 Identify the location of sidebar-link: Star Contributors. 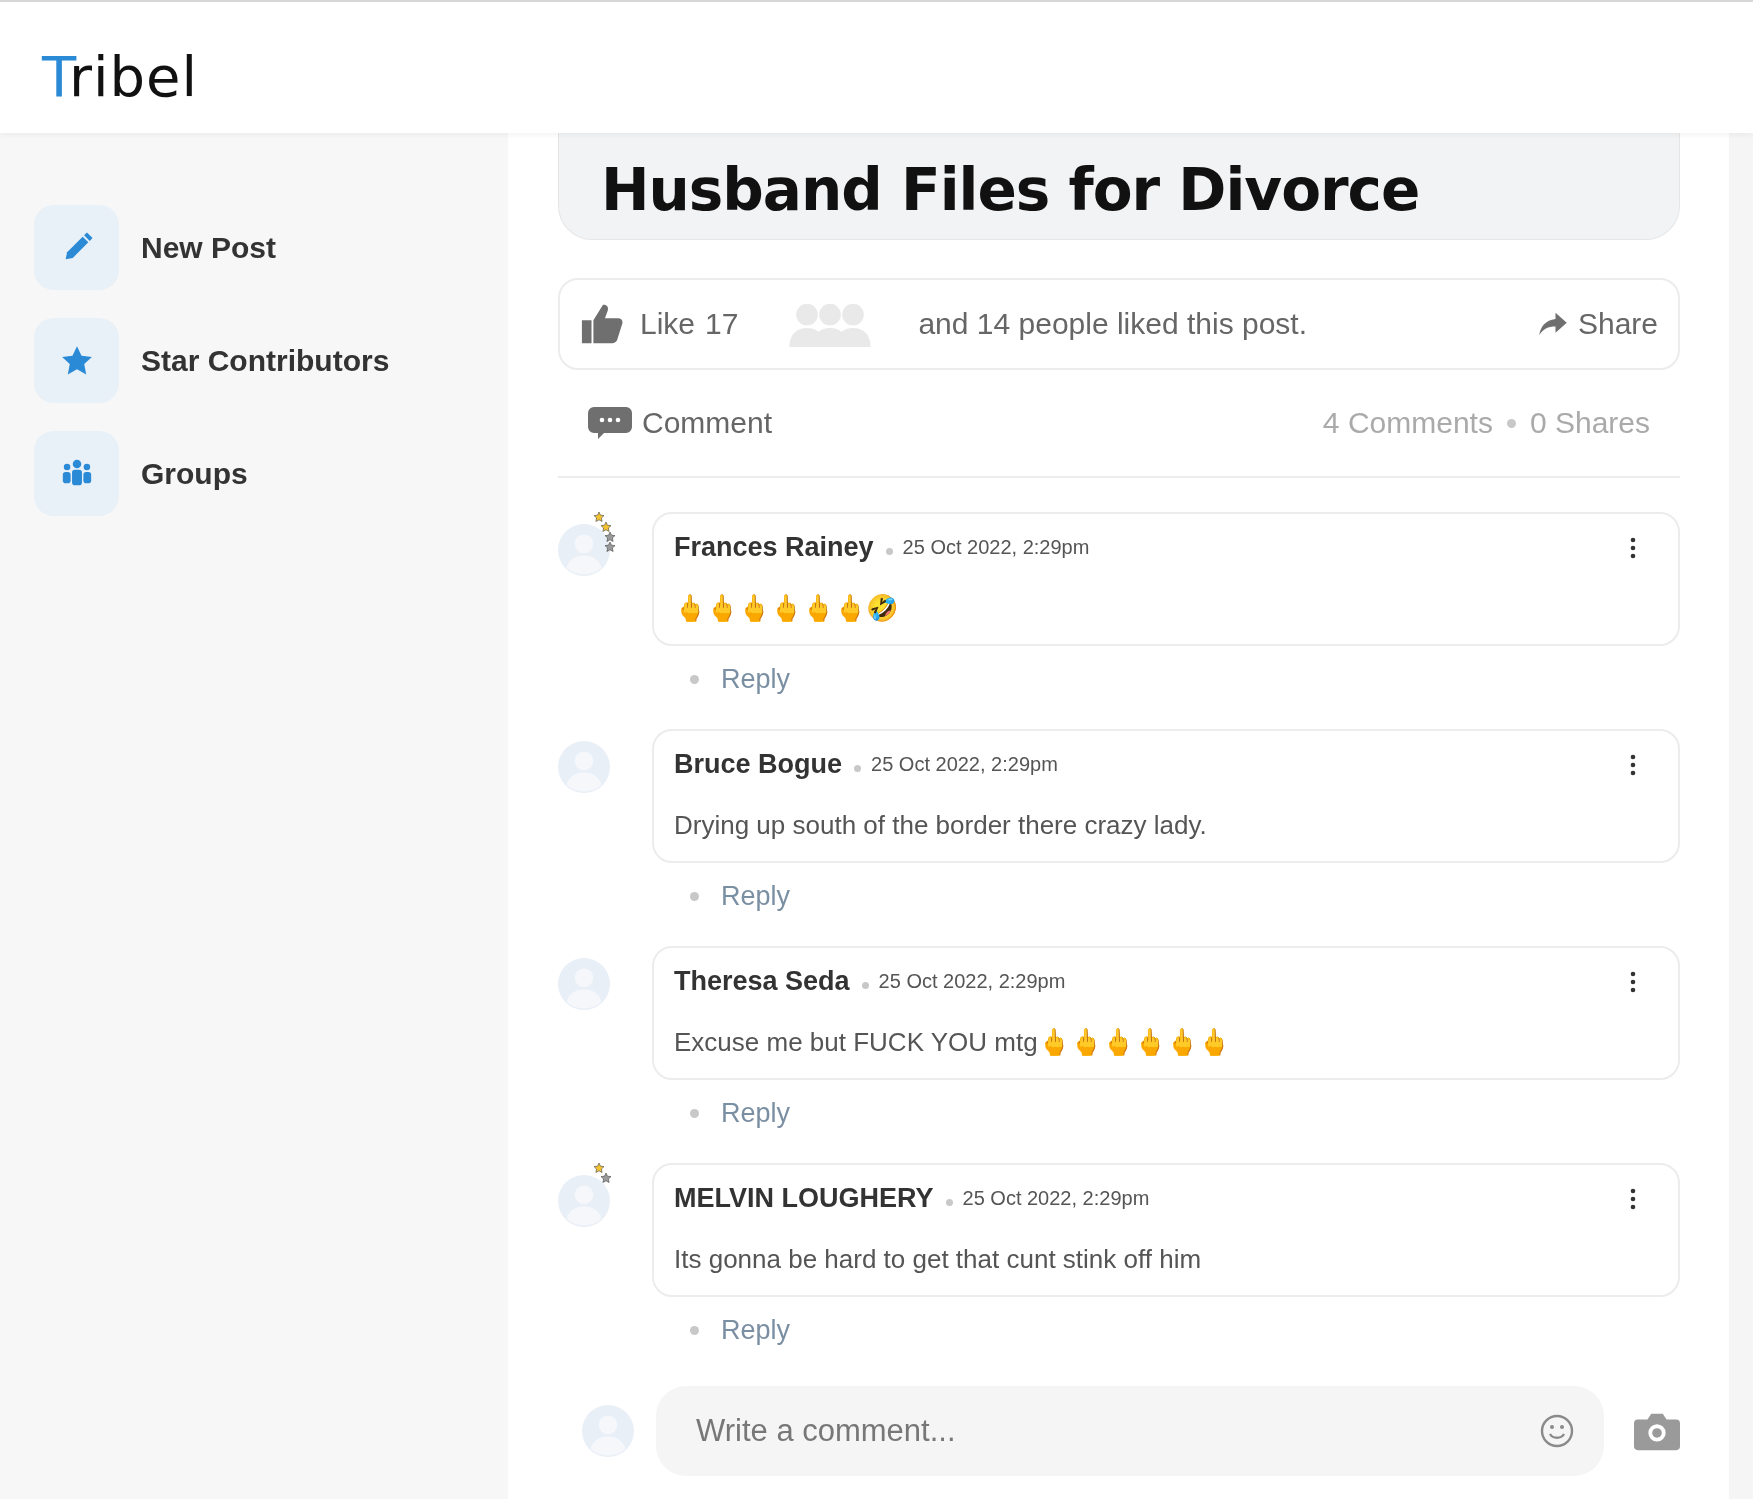
(265, 360).